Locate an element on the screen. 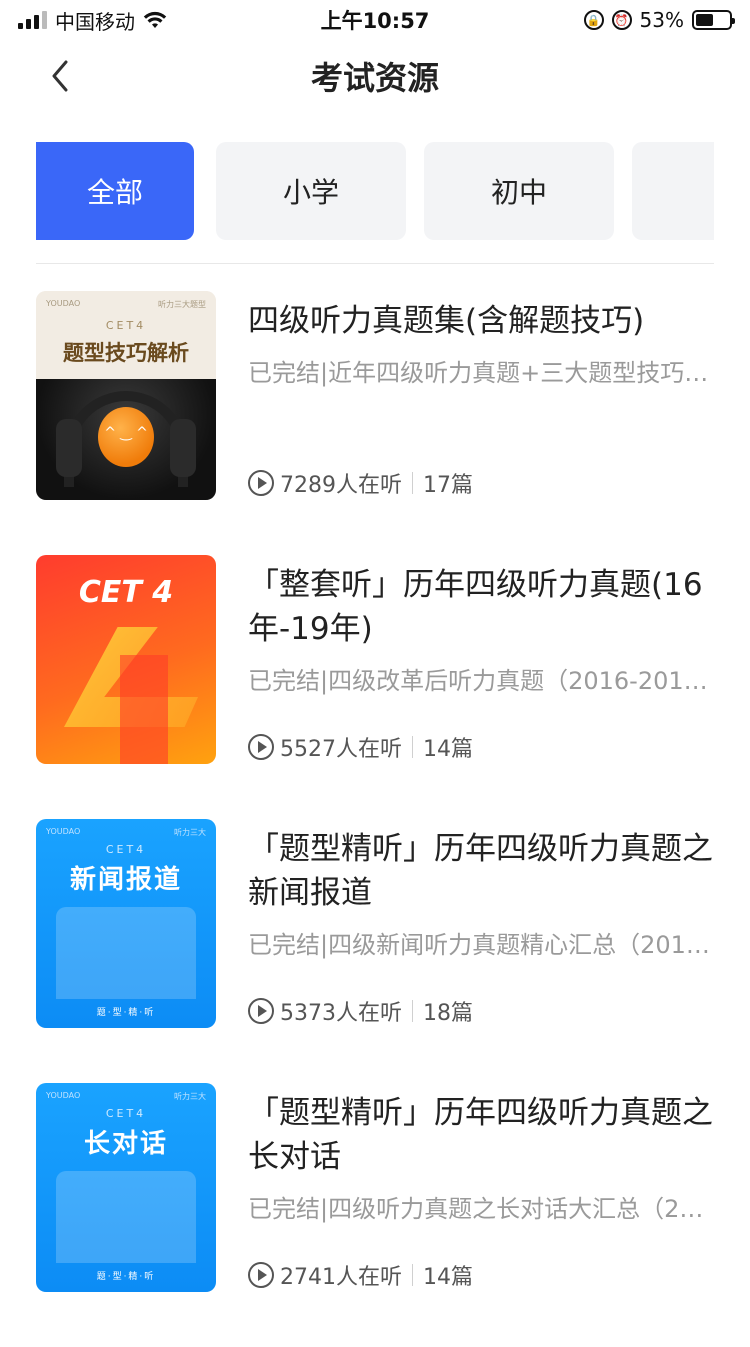  item-desc: 已完结|四级听力真题之长对话大汇总（2016-2019） is located at coordinates (481, 1209).